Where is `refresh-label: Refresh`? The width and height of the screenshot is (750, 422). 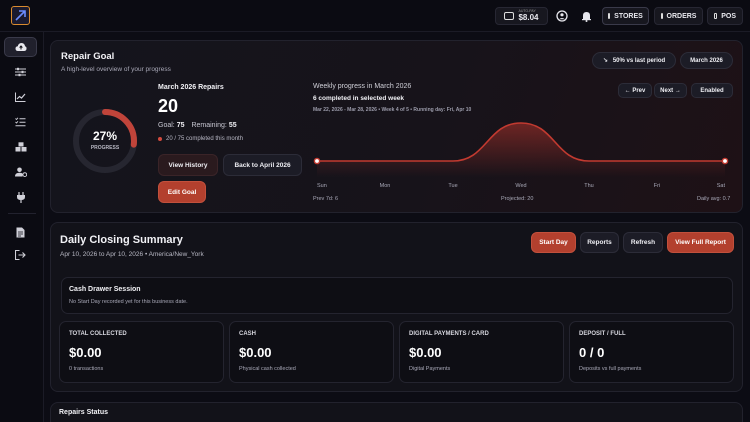 refresh-label: Refresh is located at coordinates (643, 242).